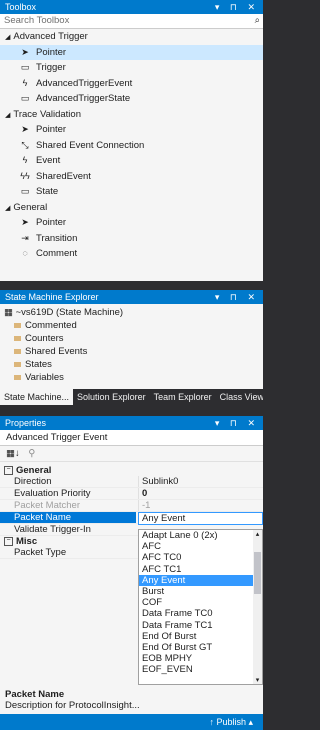 The width and height of the screenshot is (320, 730). I want to click on tree-node-label: States, so click(38, 364).